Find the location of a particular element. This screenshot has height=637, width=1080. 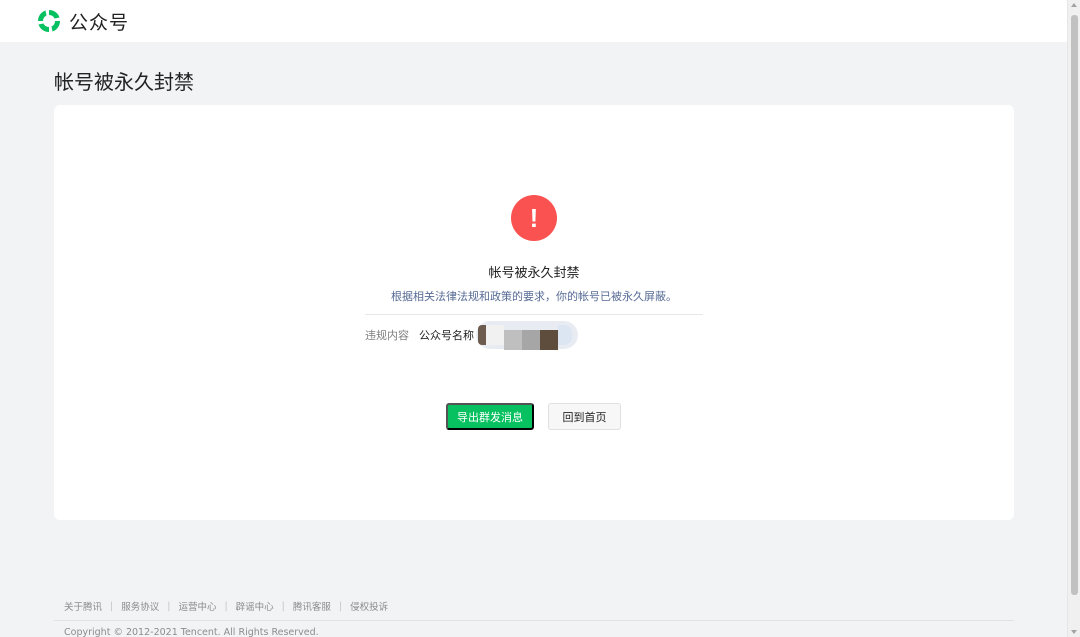

vertical-scrollbar is located at coordinates (1073, 318).